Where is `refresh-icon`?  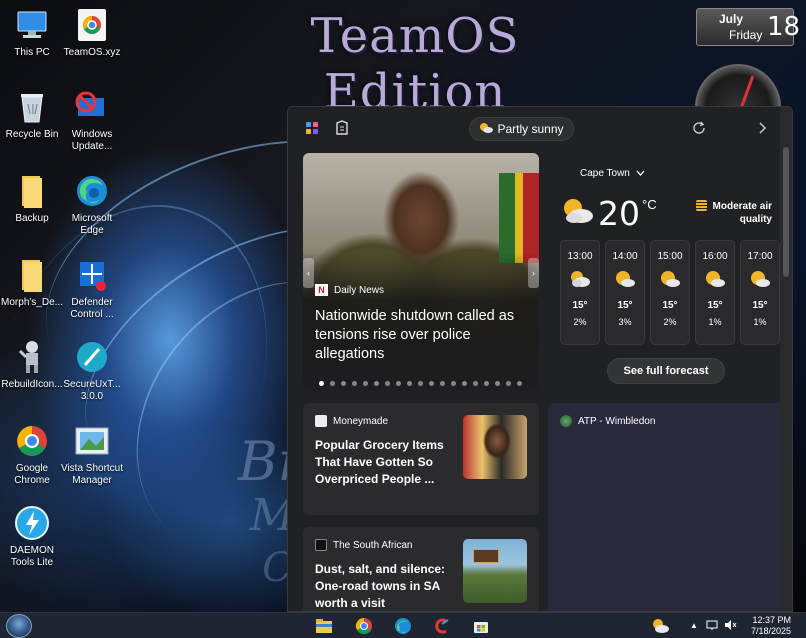 refresh-icon is located at coordinates (699, 128).